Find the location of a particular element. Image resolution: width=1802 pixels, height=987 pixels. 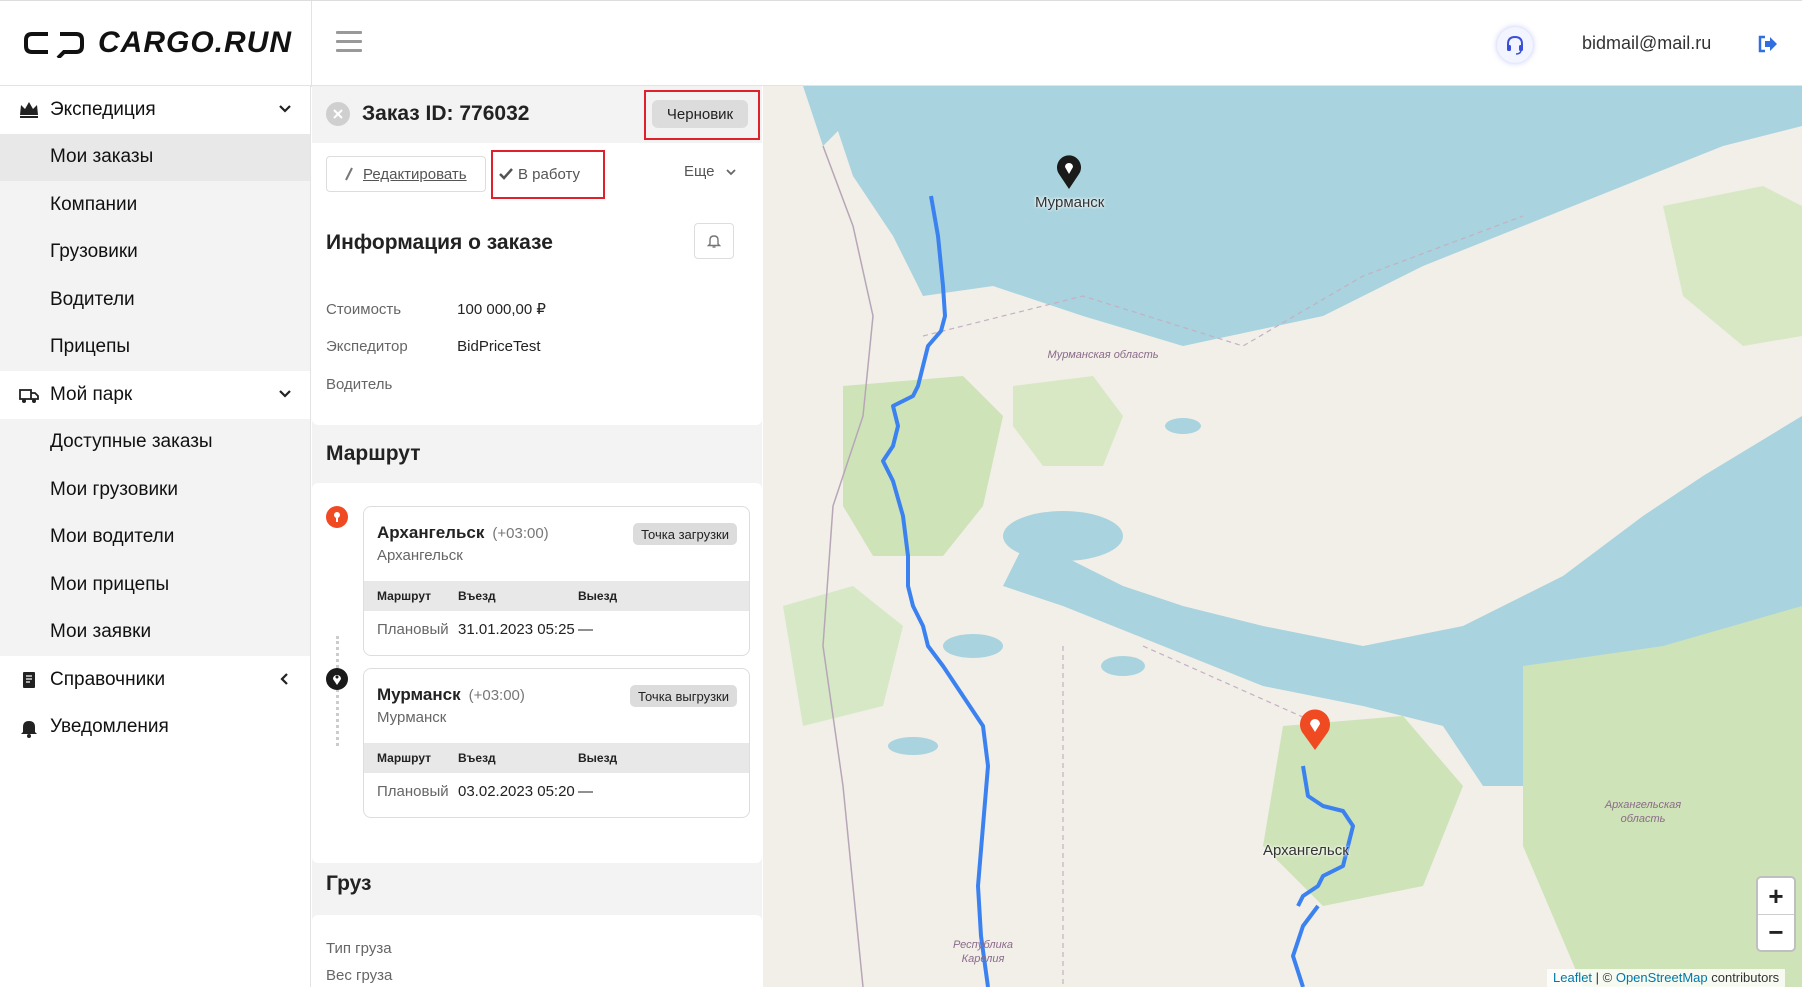

edit-button: Редактировать is located at coordinates (406, 174).